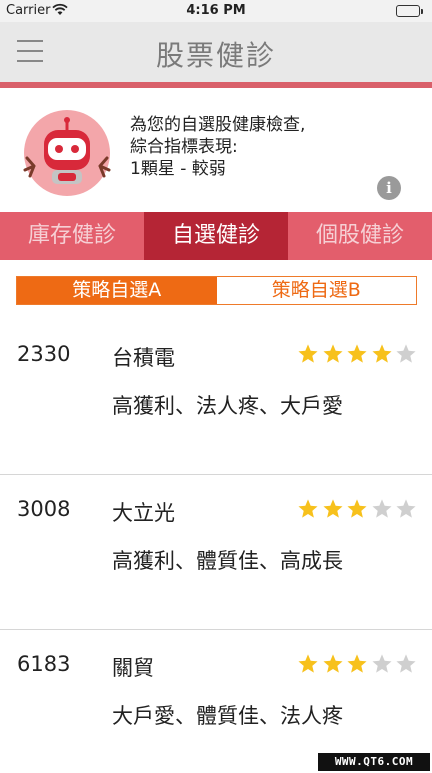 This screenshot has width=432, height=773. Describe the element at coordinates (117, 290) in the screenshot. I see `segment-strategy-a: 策略自選A` at that location.